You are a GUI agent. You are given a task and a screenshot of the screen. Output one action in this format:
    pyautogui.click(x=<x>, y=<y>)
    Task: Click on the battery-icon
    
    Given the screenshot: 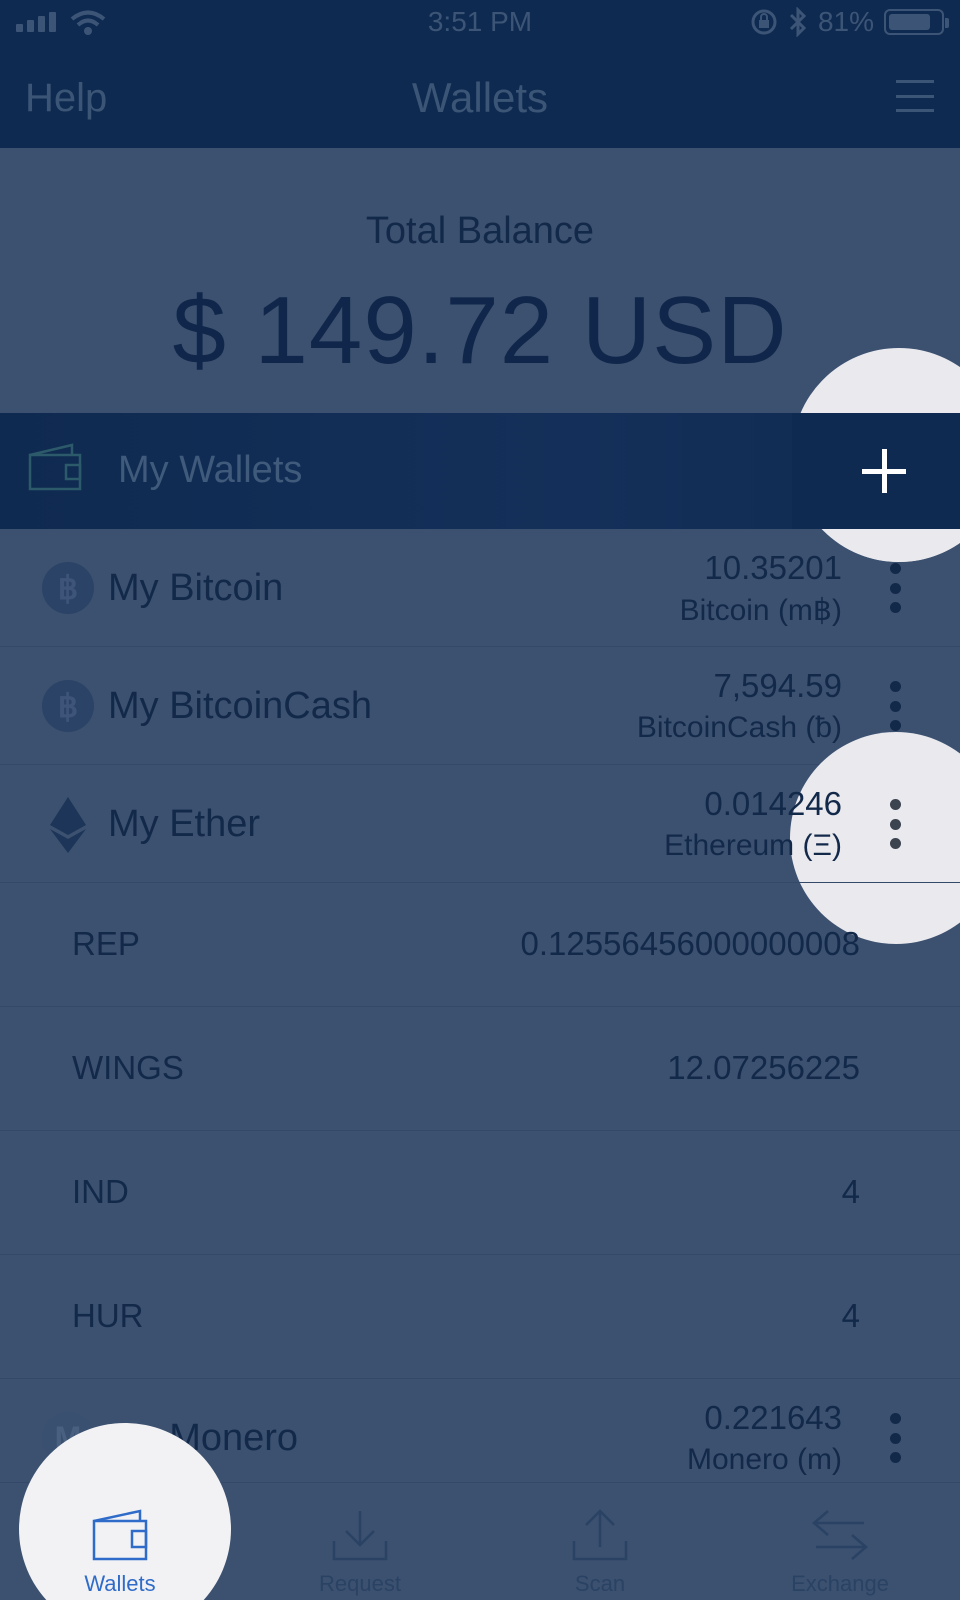 What is the action you would take?
    pyautogui.click(x=916, y=22)
    